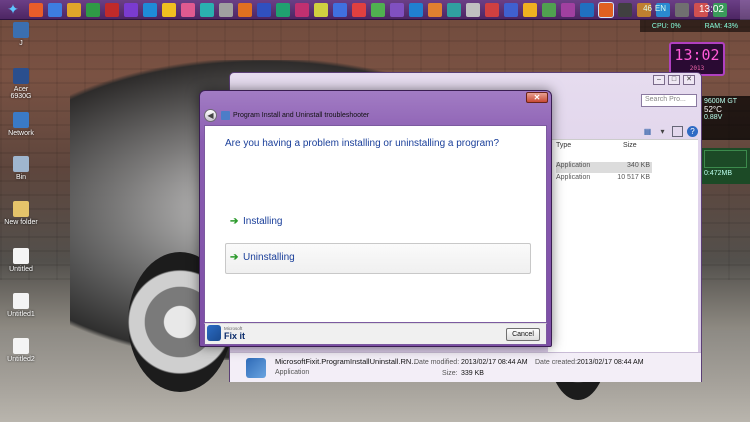 This screenshot has height=422, width=750. What do you see at coordinates (713, 117) in the screenshot?
I see `gpu-voltage: 0.88V` at bounding box center [713, 117].